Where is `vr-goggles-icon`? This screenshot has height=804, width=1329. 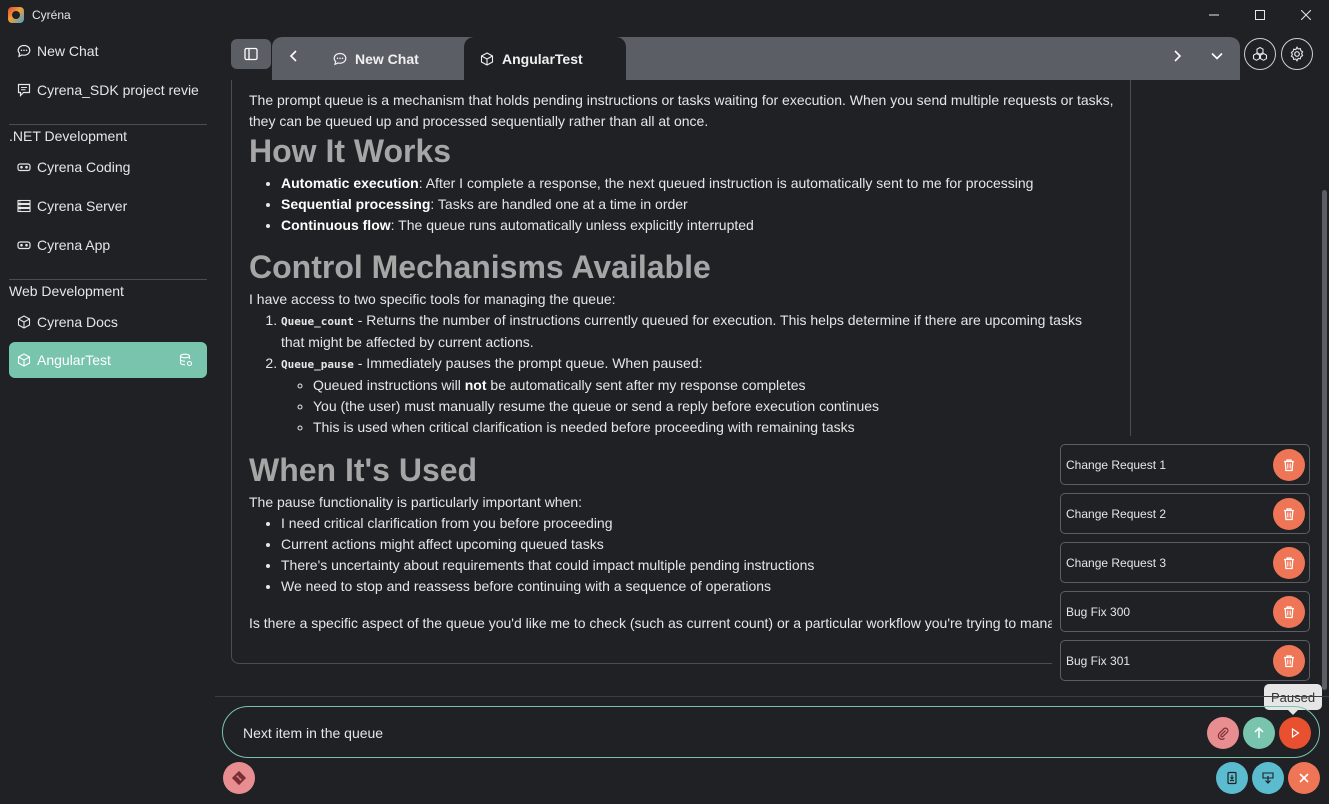
vr-goggles-icon is located at coordinates (24, 167).